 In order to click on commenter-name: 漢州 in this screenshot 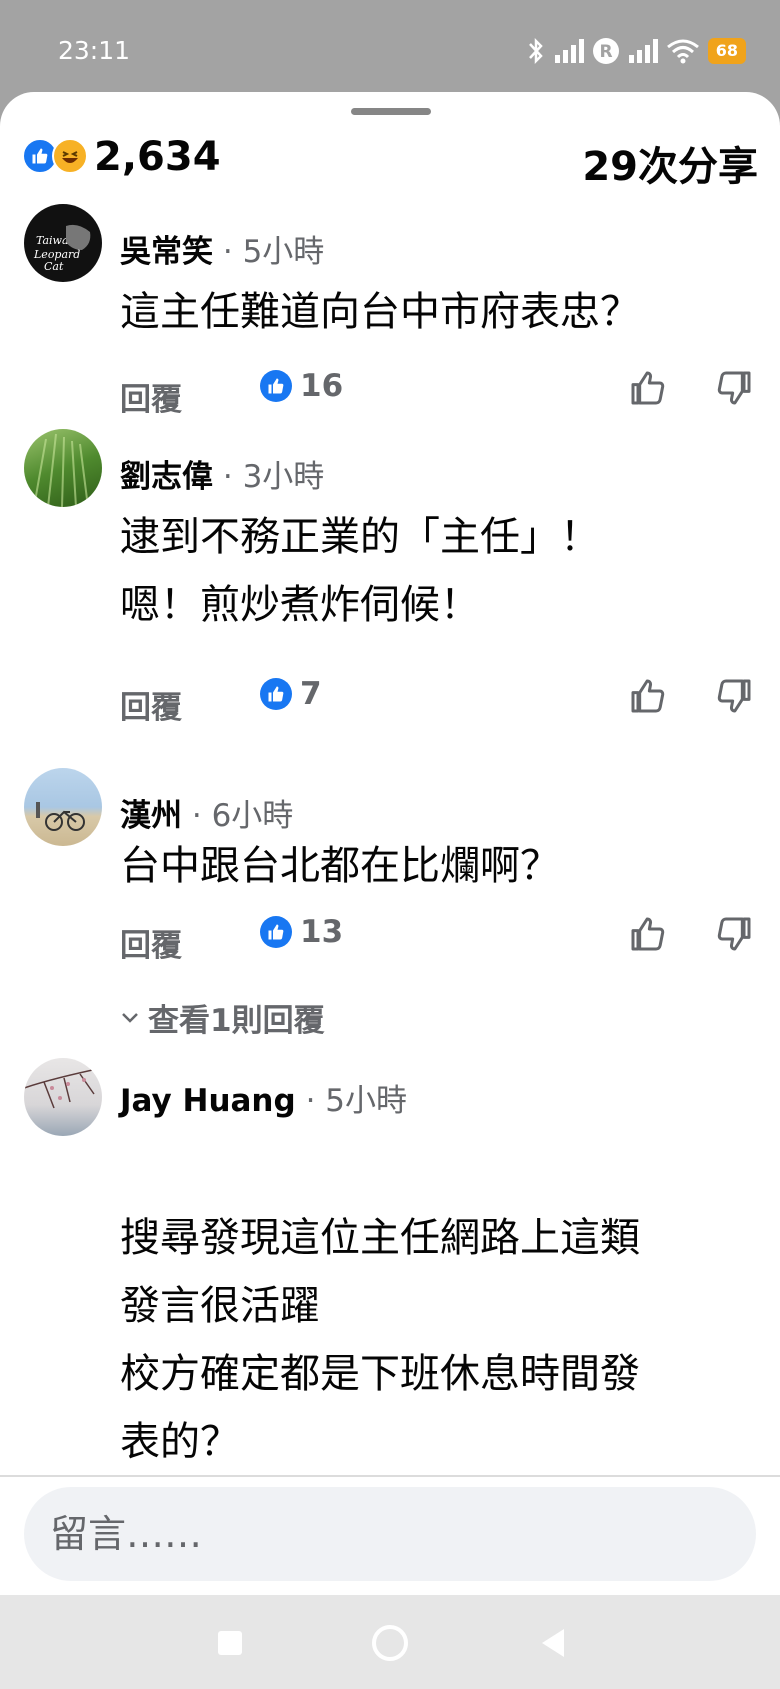, I will do `click(151, 816)`.